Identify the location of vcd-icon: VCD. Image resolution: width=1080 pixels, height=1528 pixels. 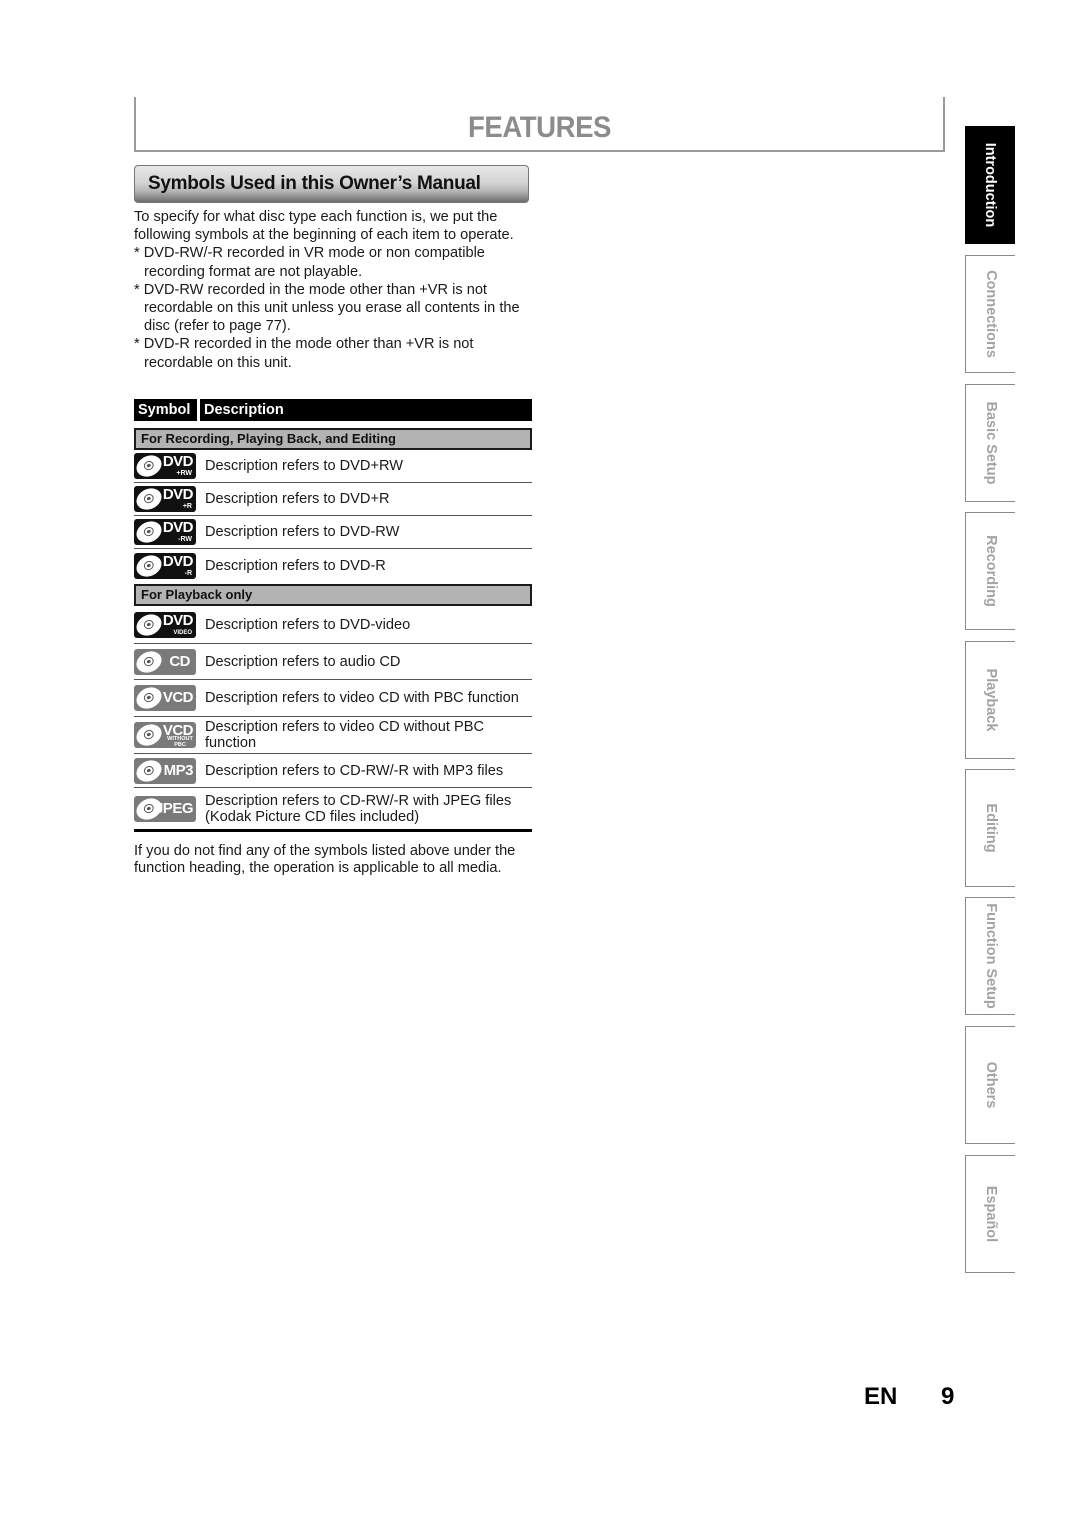
(165, 698).